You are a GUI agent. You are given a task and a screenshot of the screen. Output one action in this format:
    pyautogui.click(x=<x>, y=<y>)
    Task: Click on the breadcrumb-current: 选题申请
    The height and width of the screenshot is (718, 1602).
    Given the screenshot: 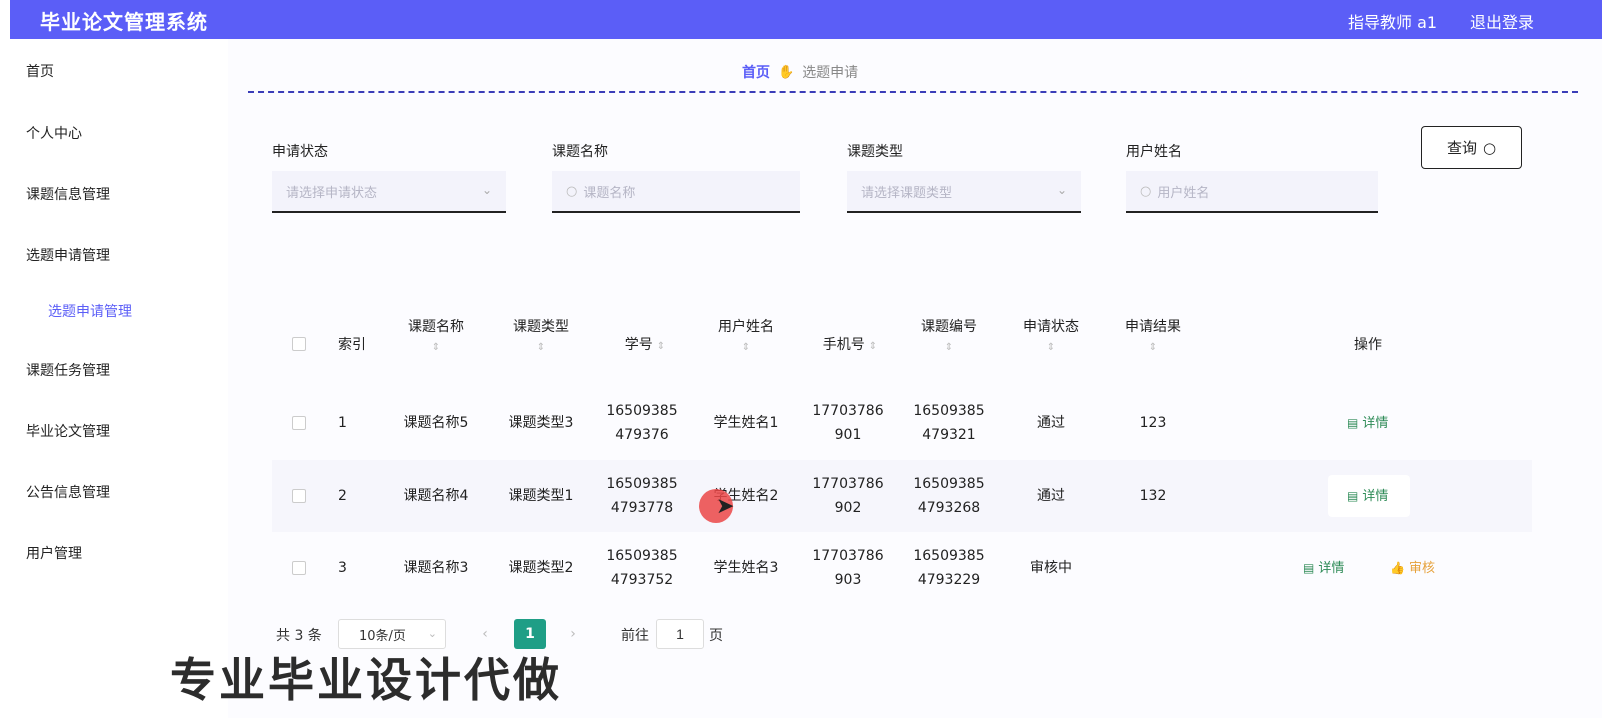 What is the action you would take?
    pyautogui.click(x=830, y=73)
    